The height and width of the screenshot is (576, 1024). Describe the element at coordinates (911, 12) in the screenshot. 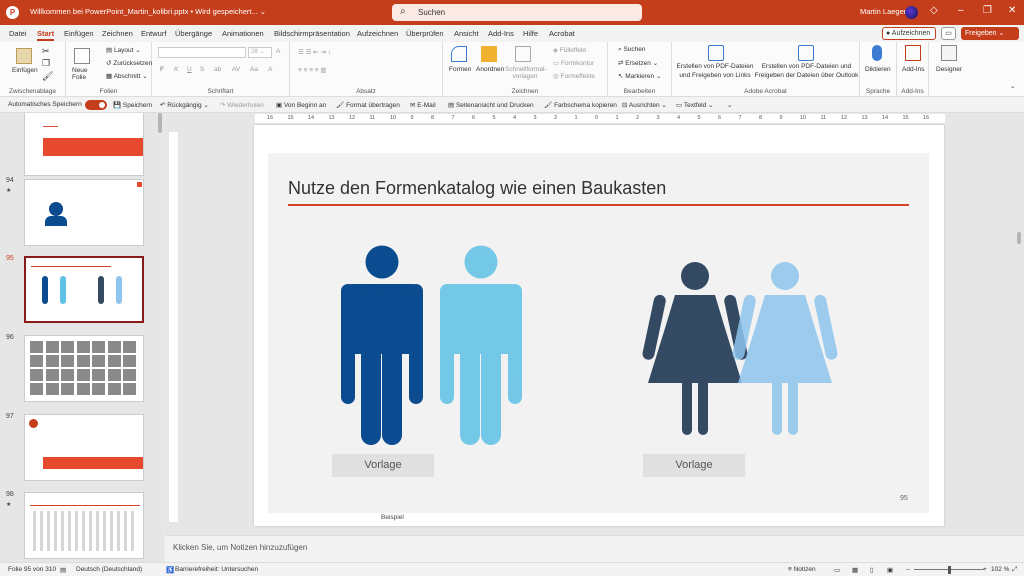

I see `avatar` at that location.